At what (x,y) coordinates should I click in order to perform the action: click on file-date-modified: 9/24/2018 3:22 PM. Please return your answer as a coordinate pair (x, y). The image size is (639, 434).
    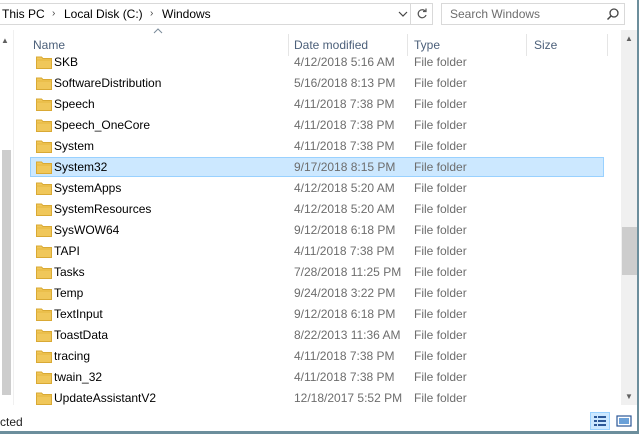
    Looking at the image, I should click on (345, 293).